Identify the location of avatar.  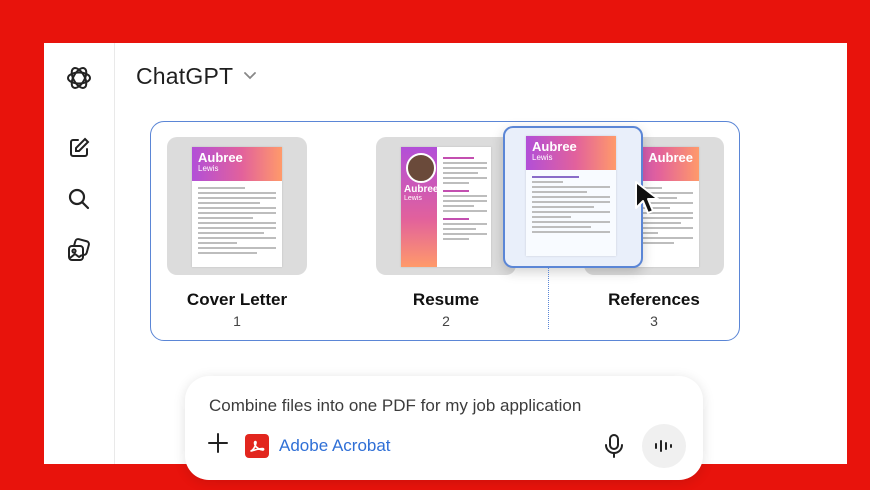
(421, 168).